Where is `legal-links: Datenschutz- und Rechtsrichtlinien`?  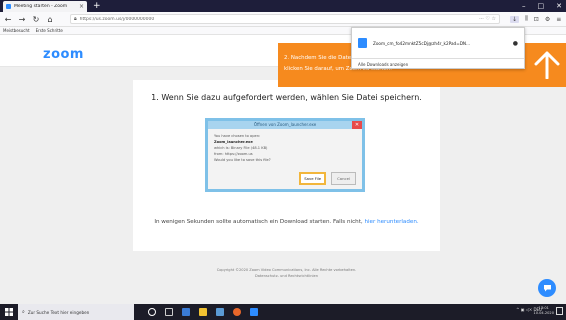 legal-links: Datenschutz- und Rechtsrichtlinien is located at coordinates (286, 276).